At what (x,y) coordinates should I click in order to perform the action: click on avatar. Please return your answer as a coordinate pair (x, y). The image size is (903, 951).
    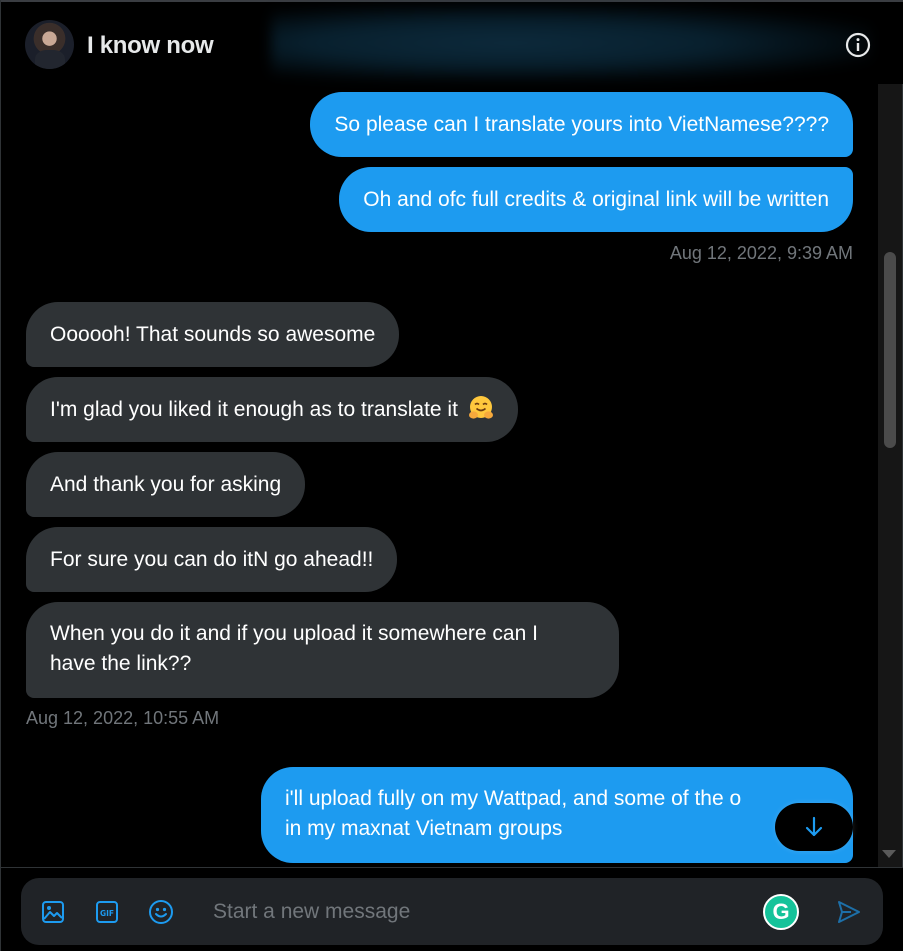
    Looking at the image, I should click on (49, 44).